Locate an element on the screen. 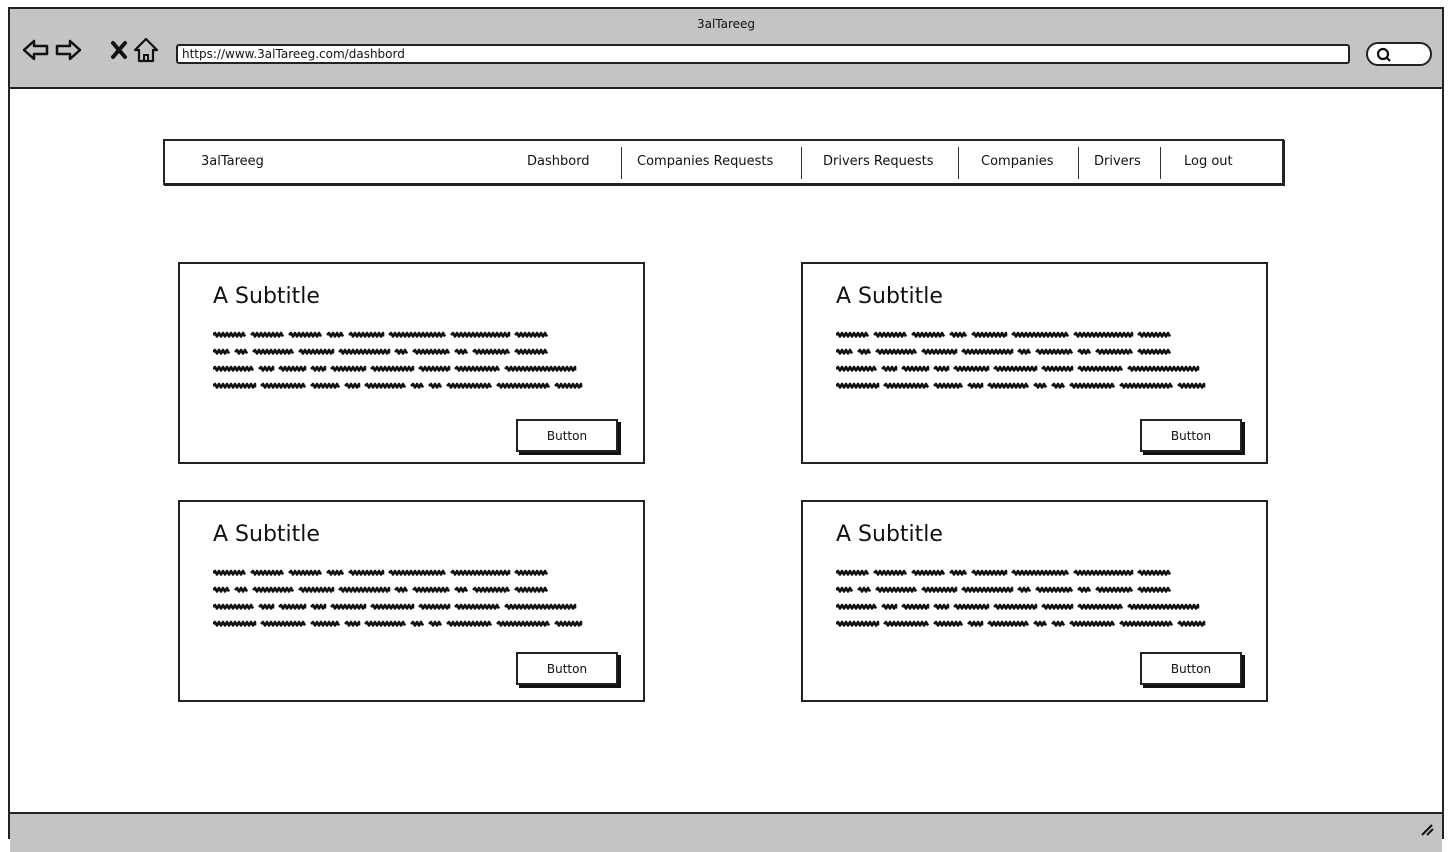 The width and height of the screenshot is (1450, 852). card-title: A Subtitle is located at coordinates (889, 534).